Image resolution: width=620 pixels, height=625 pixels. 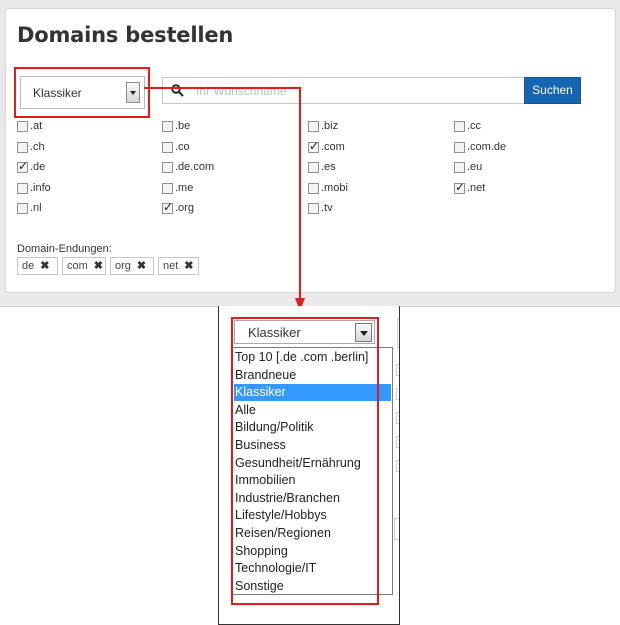 What do you see at coordinates (398, 333) in the screenshot?
I see `zoom-search-edge` at bounding box center [398, 333].